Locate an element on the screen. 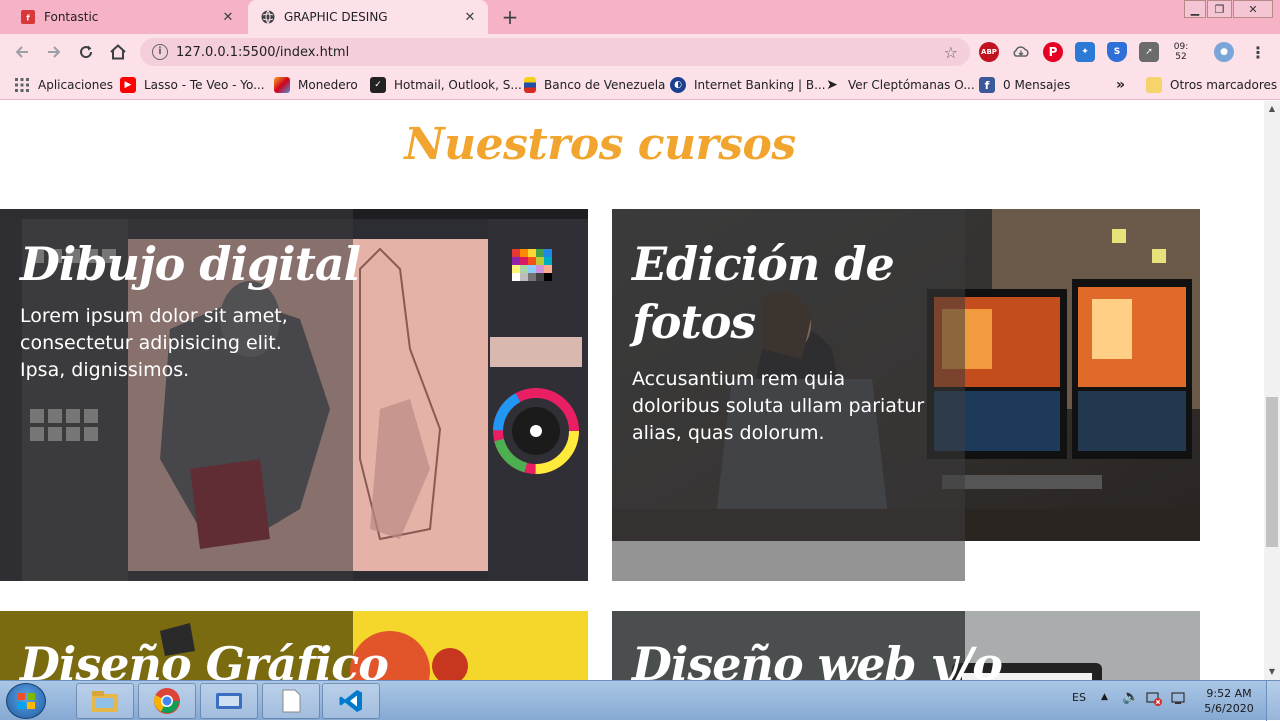 The image size is (1280, 721). bank-globe-icon: ◐ is located at coordinates (678, 85).